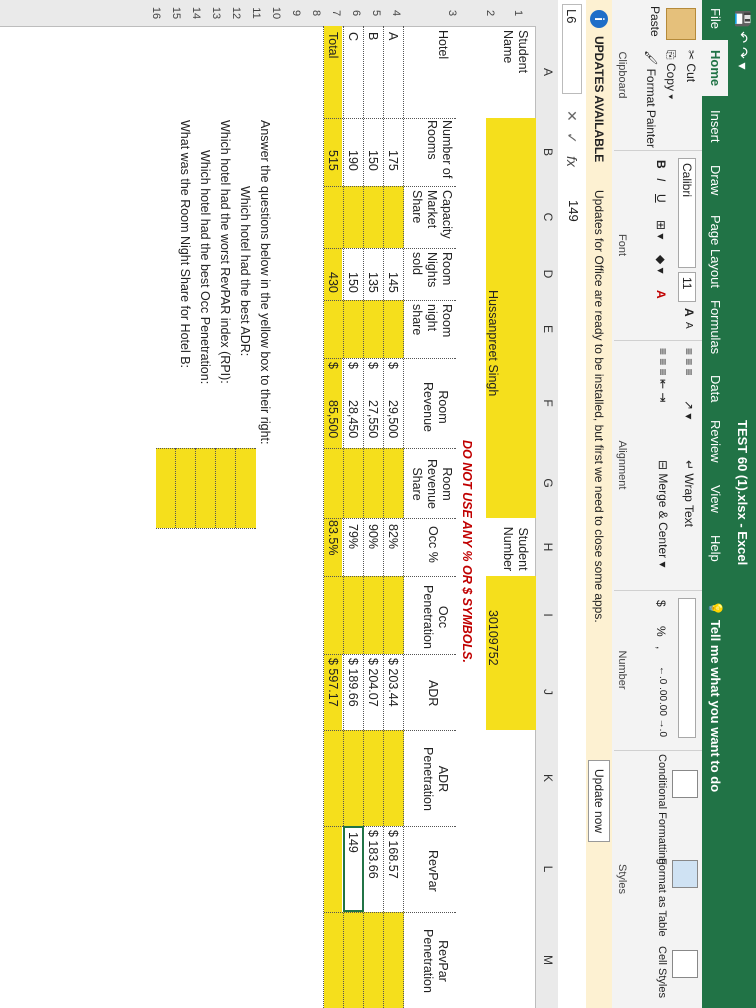  Describe the element at coordinates (661, 264) in the screenshot. I see `fill-color-icon: ◆ ▾` at that location.